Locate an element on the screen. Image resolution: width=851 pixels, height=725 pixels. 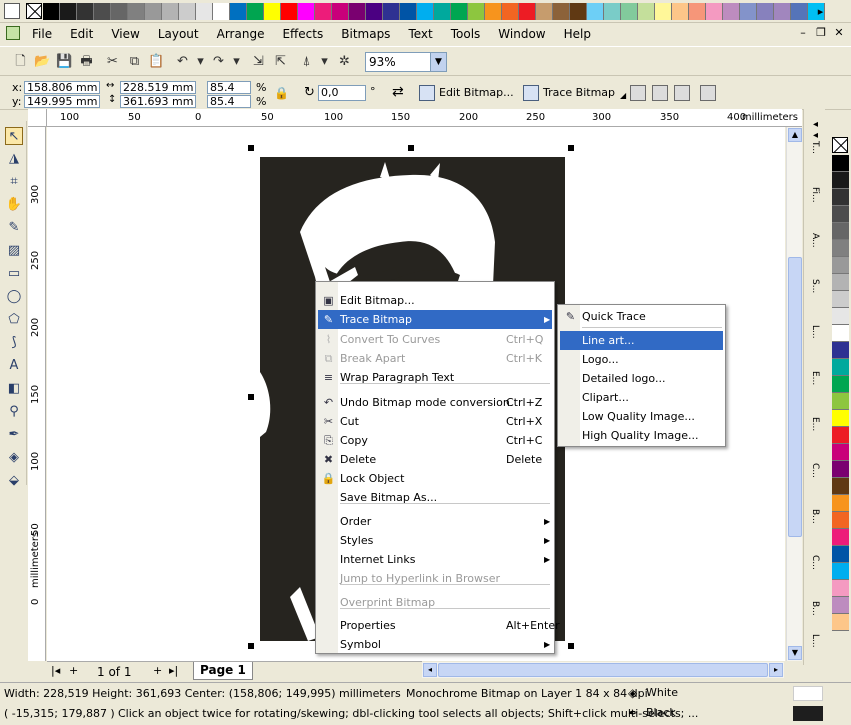
scale-height-field: 85.4 is located at coordinates (229, 101).